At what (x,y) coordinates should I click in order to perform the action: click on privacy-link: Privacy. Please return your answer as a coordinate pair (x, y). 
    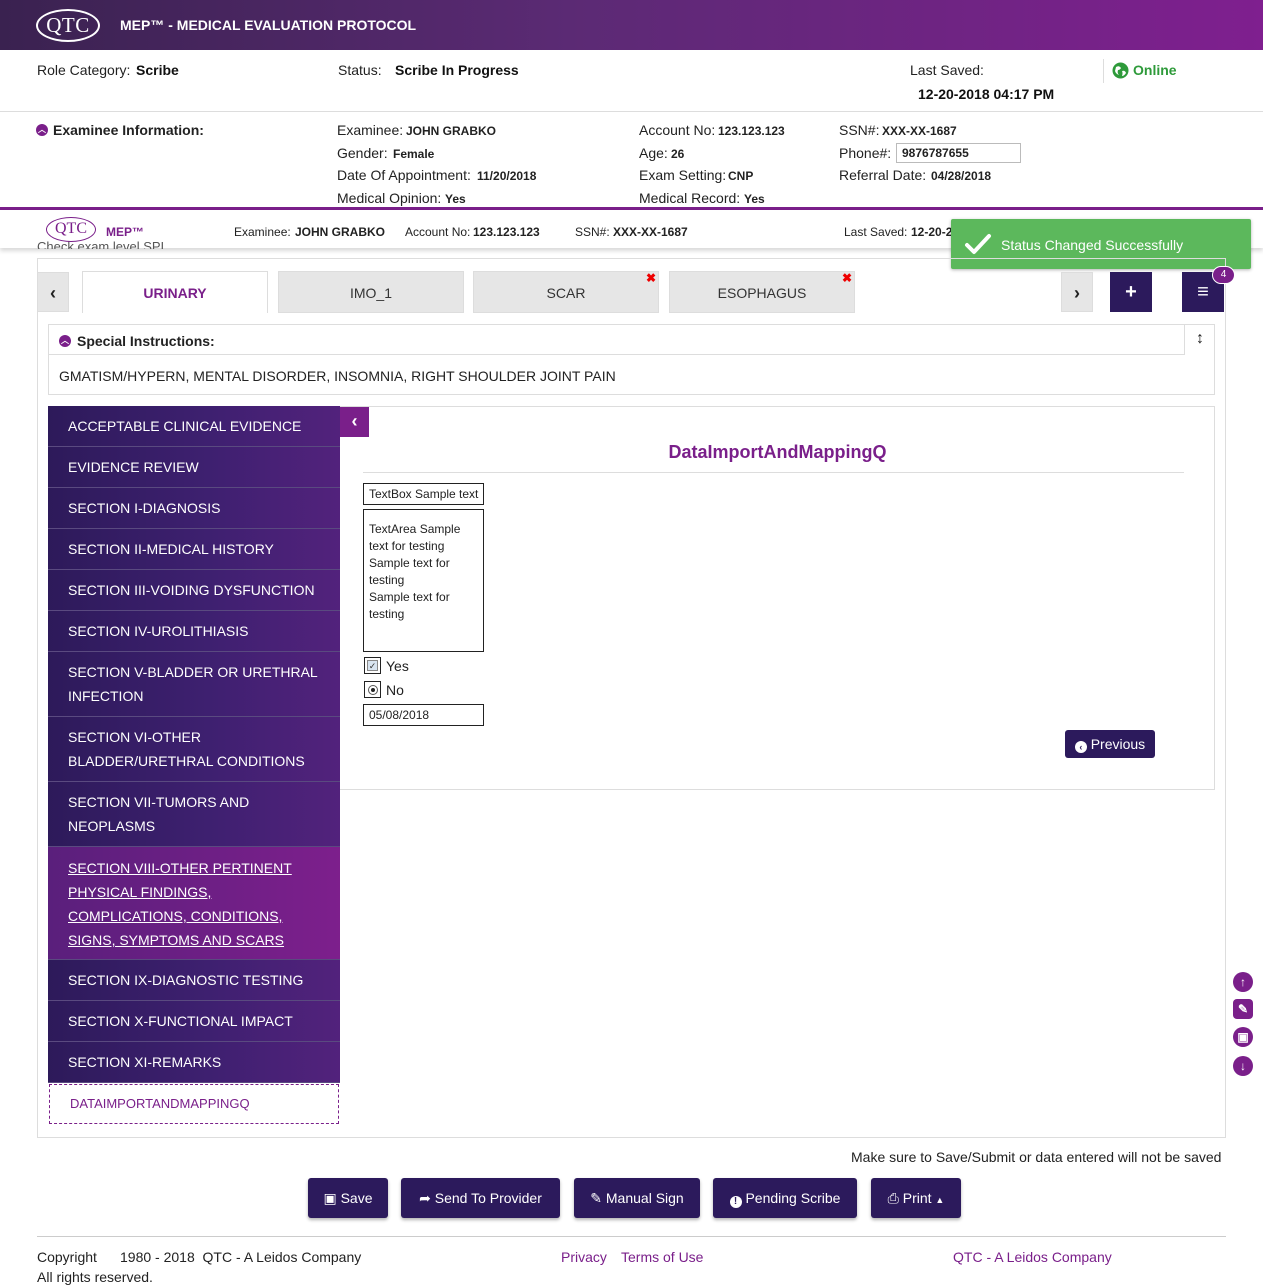
    Looking at the image, I should click on (584, 1257).